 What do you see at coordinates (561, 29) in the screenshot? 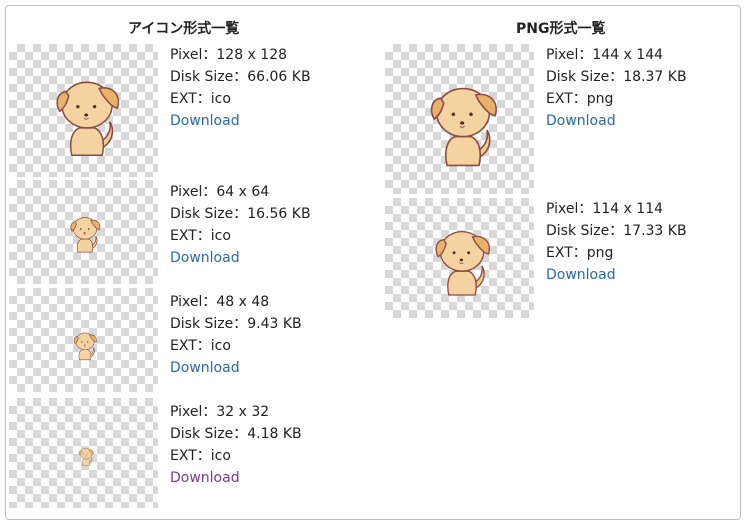
I see `png-format-title: PNG形式一覧` at bounding box center [561, 29].